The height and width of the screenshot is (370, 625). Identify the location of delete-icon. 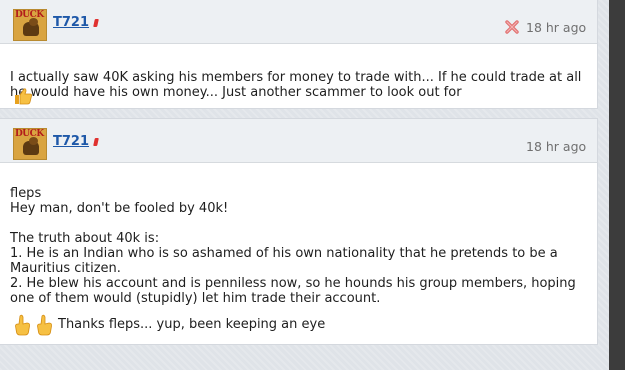
(512, 27).